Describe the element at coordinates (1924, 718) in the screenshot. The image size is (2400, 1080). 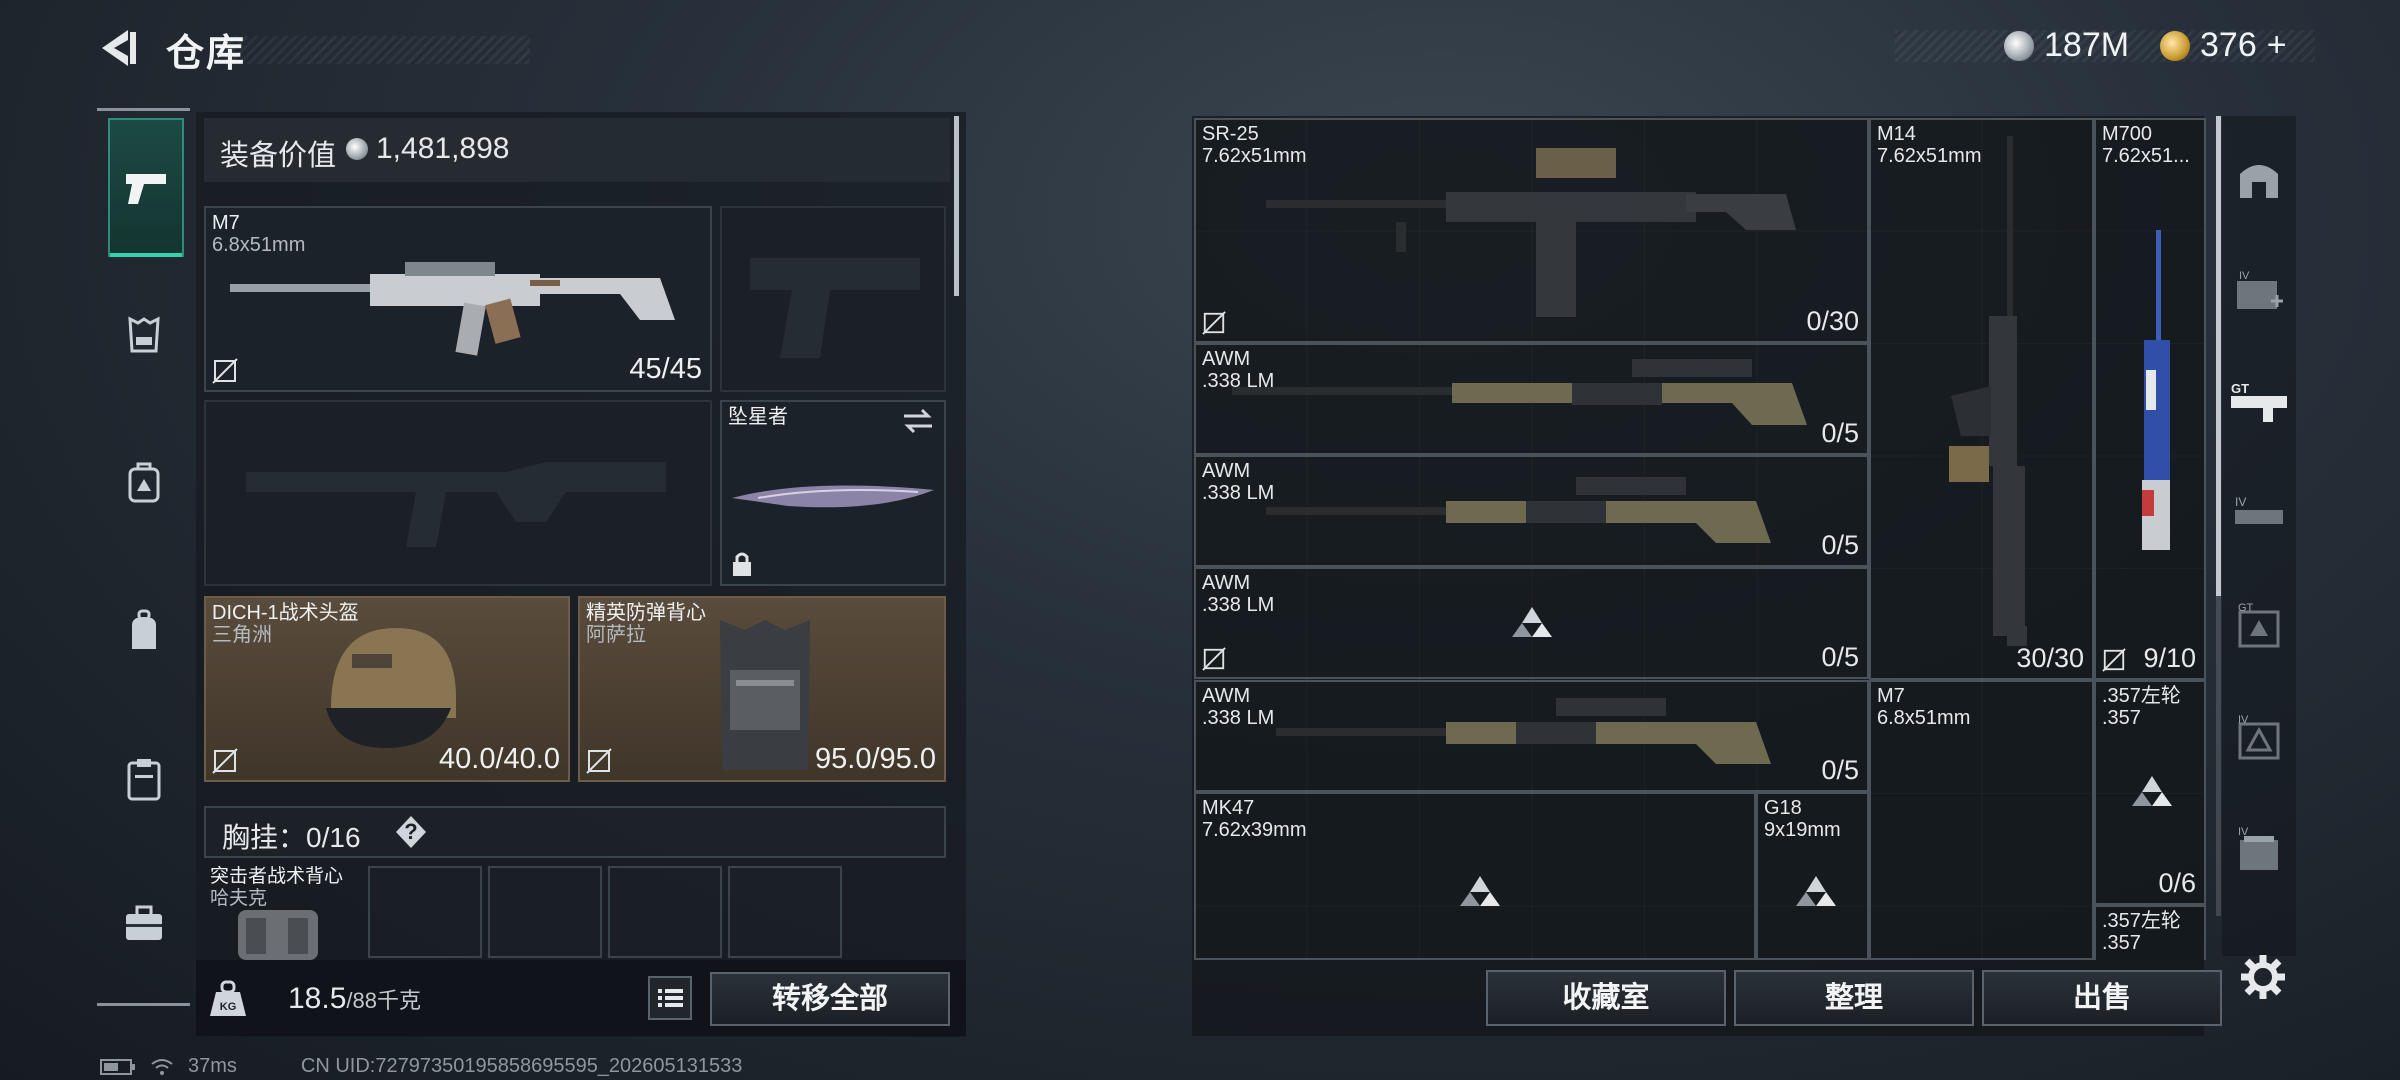
I see `item-caliber: 6.8x51mm` at that location.